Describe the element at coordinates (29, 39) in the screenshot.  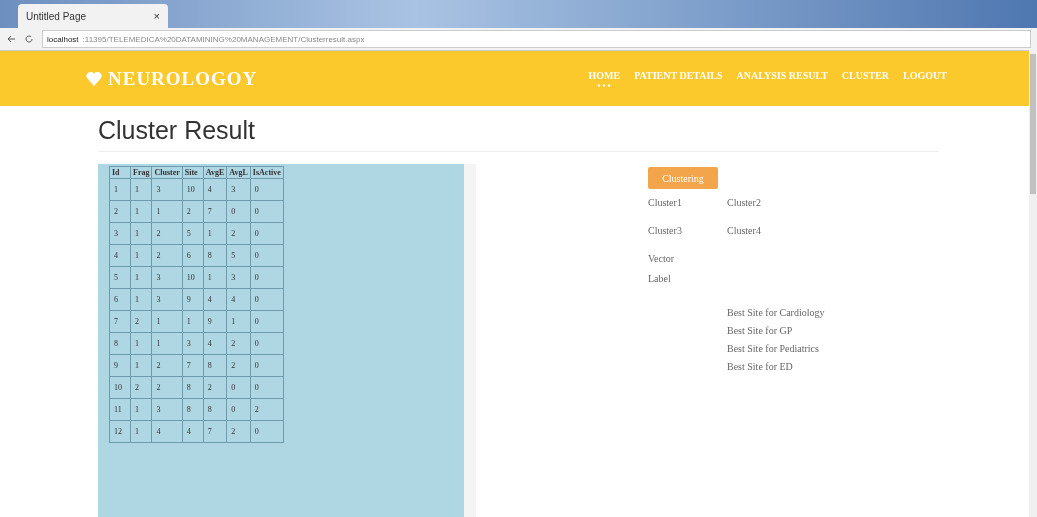
I see `reload-icon` at that location.